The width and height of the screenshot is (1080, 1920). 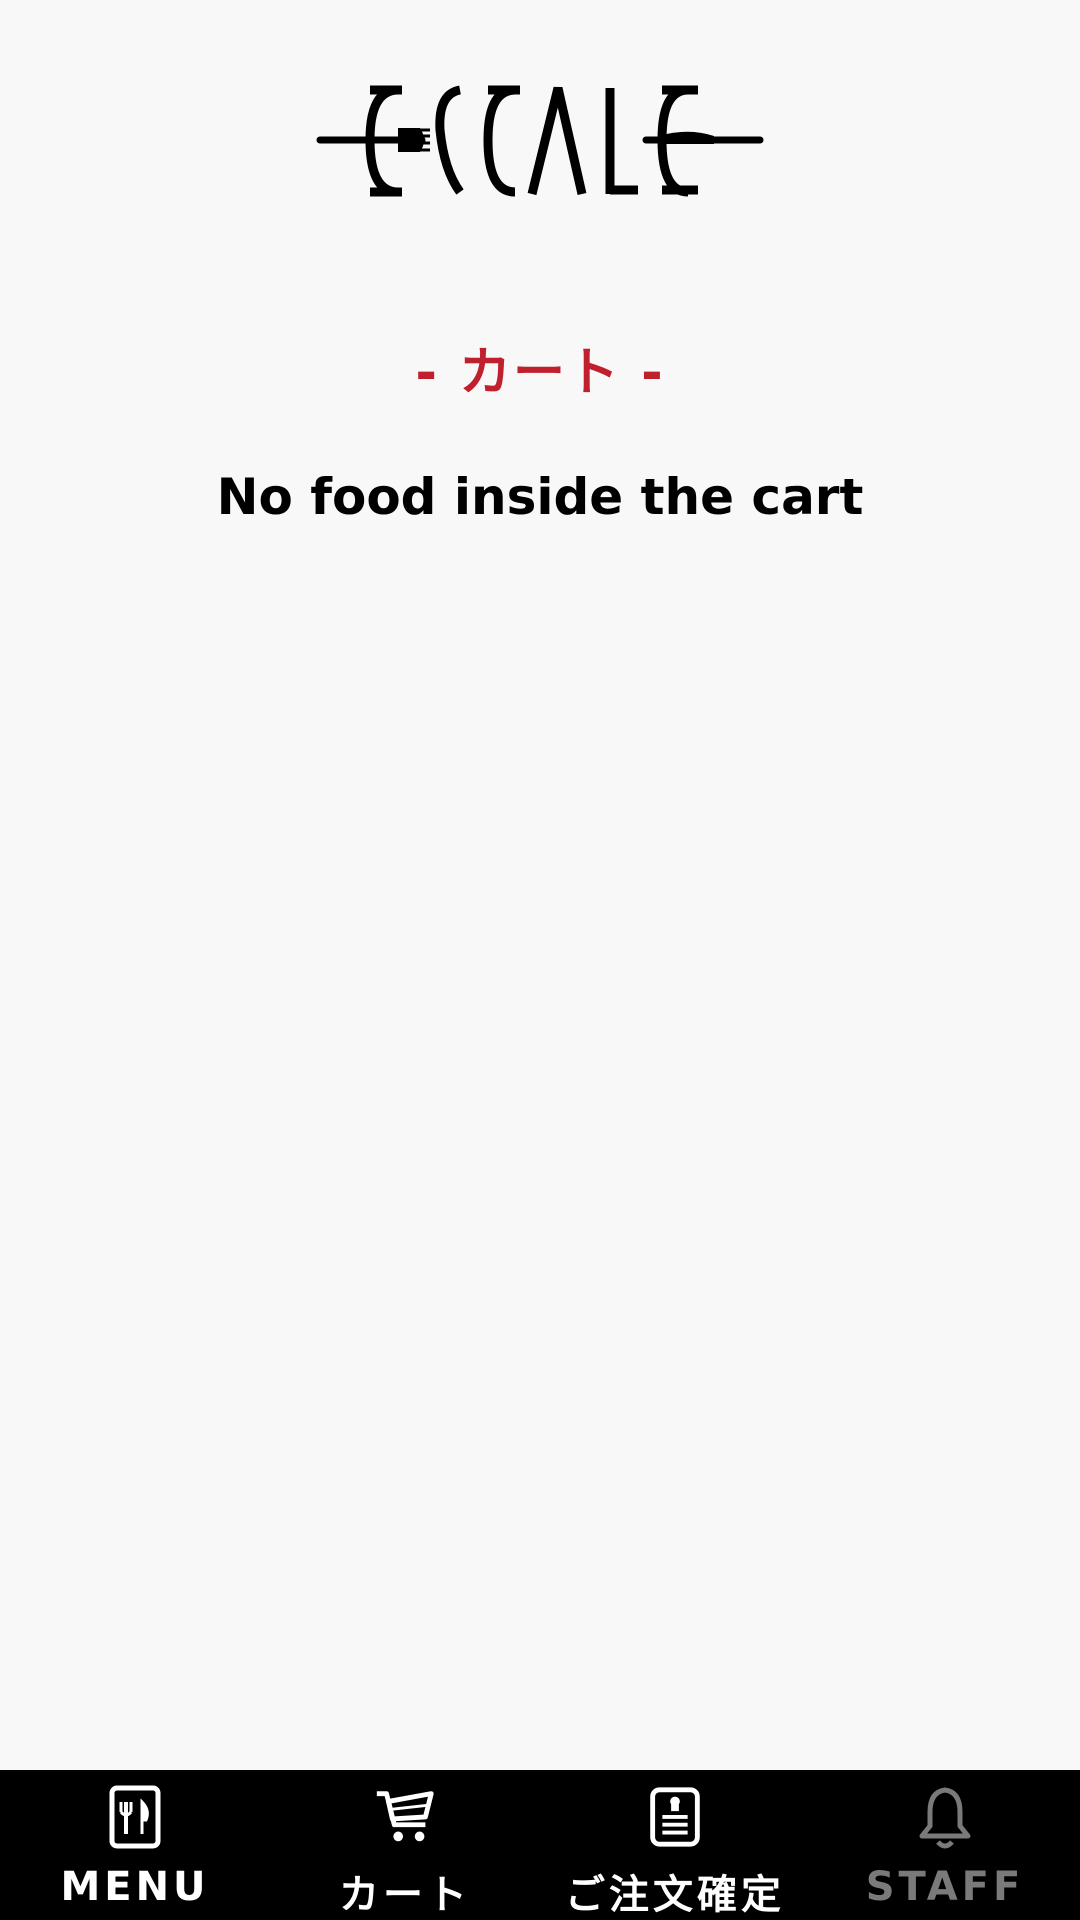 I want to click on bottom-navigation: MENU カート ご注文確定 STAFF, so click(x=540, y=1845).